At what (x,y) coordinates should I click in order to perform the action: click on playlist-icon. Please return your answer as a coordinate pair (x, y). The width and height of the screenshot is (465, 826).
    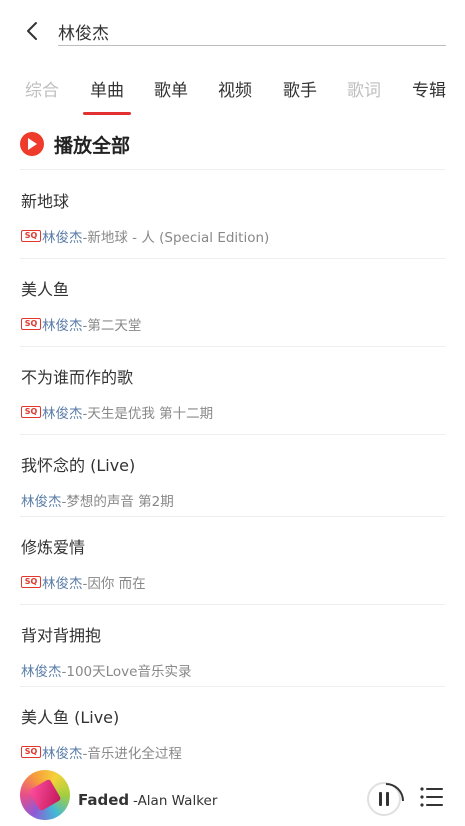
    Looking at the image, I should click on (431, 797).